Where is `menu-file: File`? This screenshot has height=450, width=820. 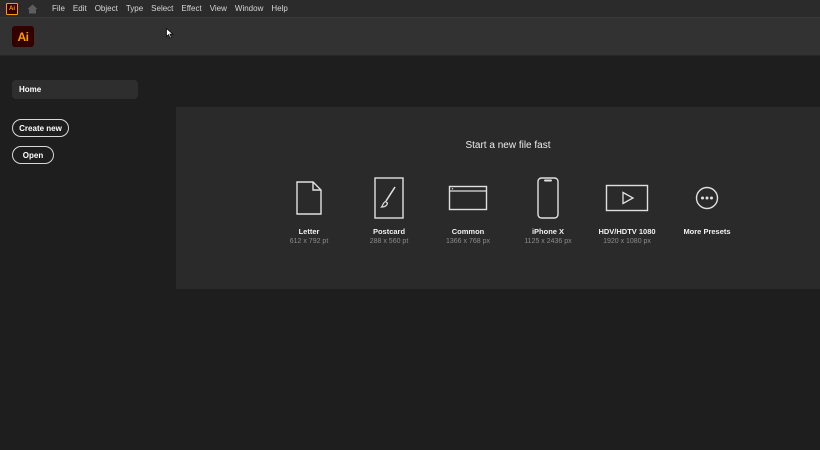
menu-file: File is located at coordinates (58, 8).